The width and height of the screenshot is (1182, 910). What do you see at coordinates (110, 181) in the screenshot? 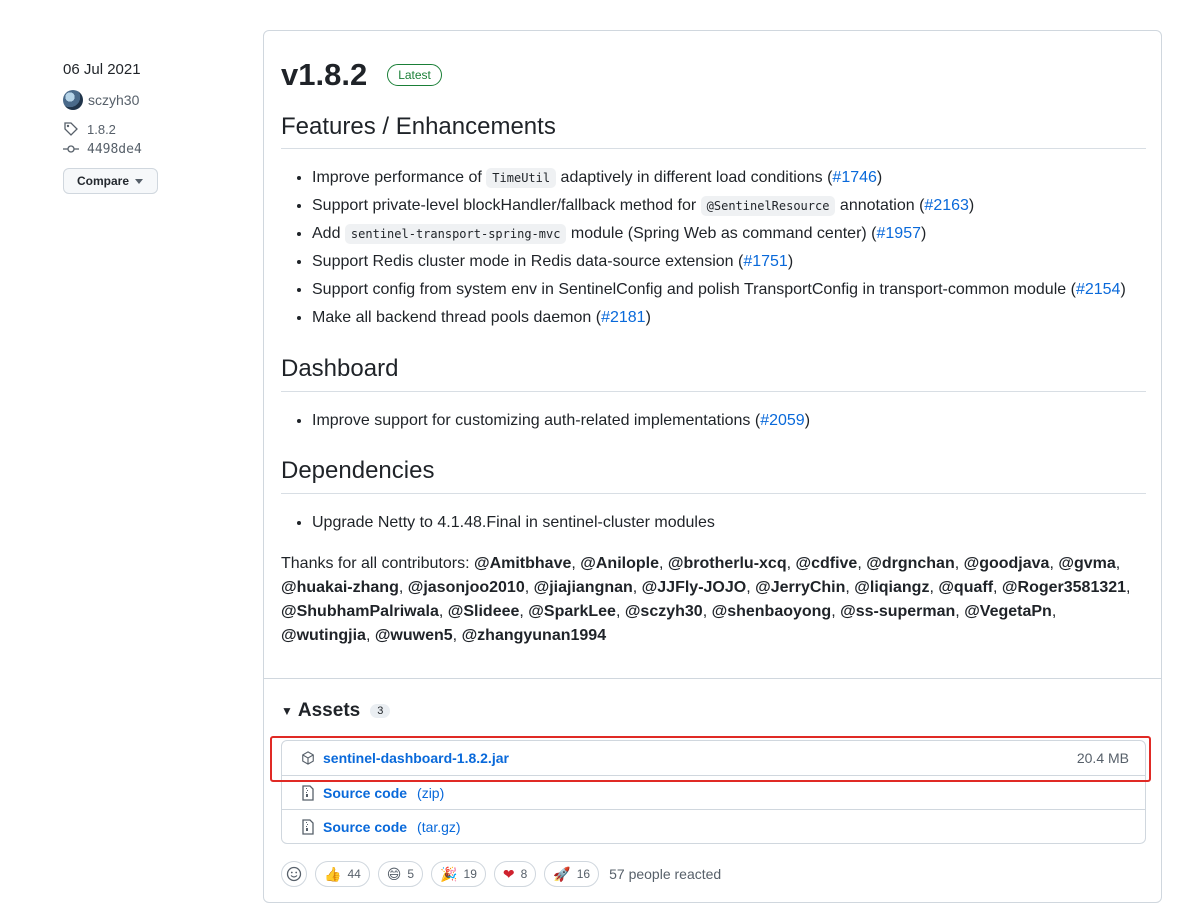
I see `compare-button: Compare` at bounding box center [110, 181].